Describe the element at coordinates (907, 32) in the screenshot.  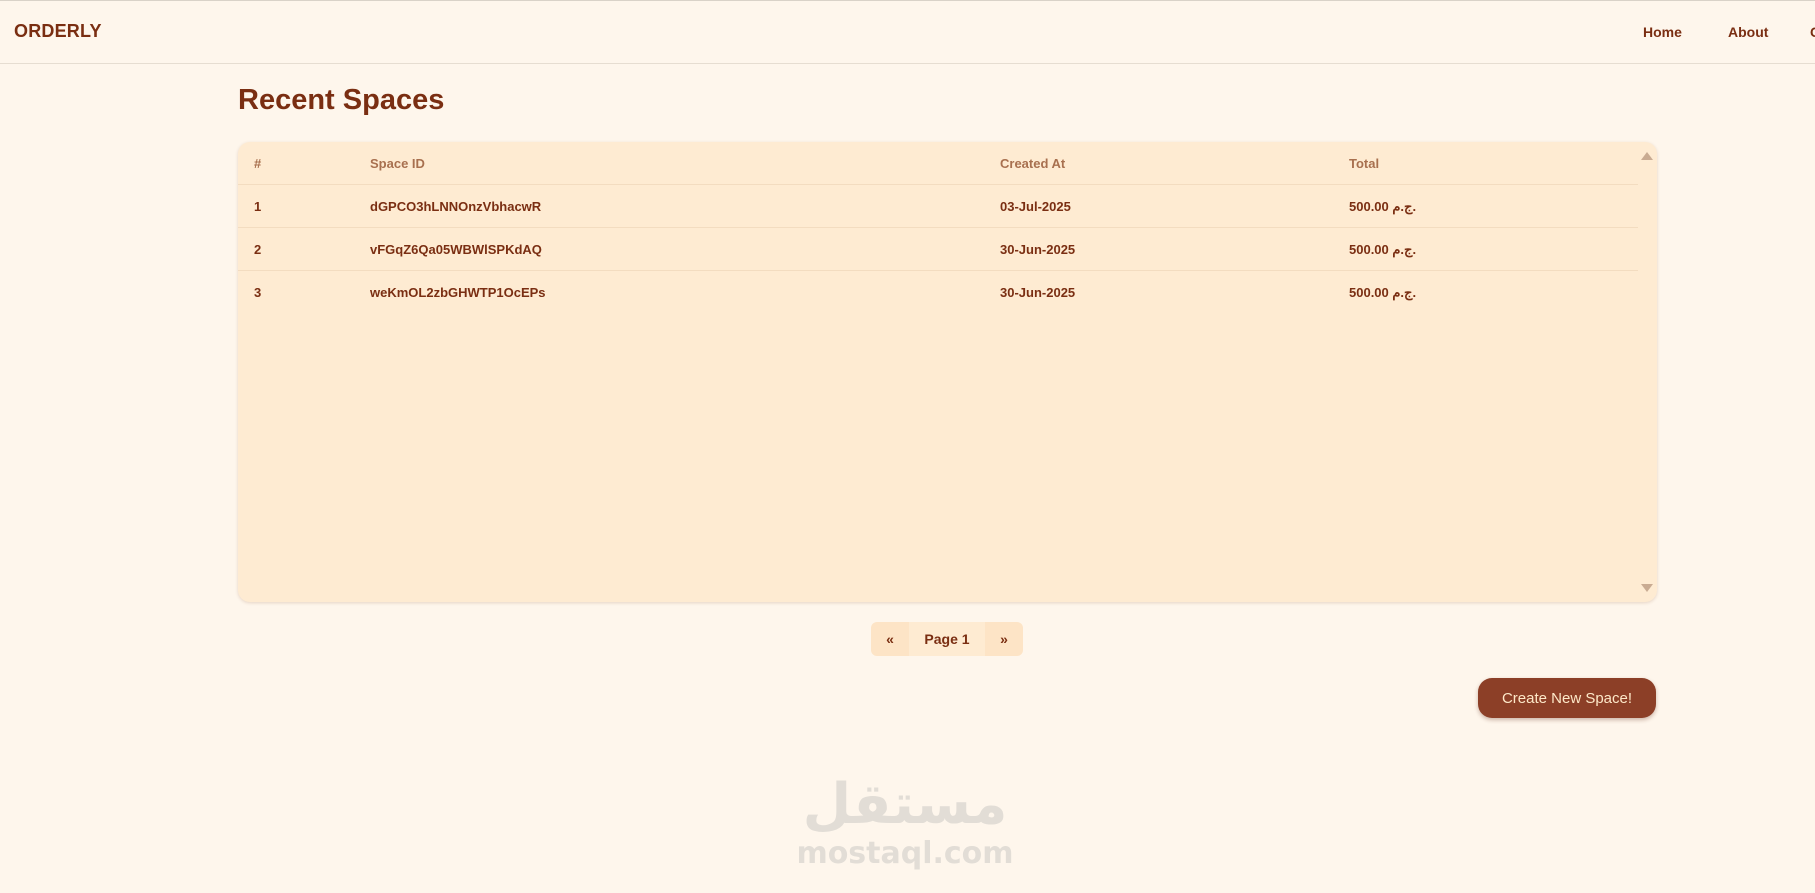
I see `top-navbar: ORDERLY Home About C` at that location.